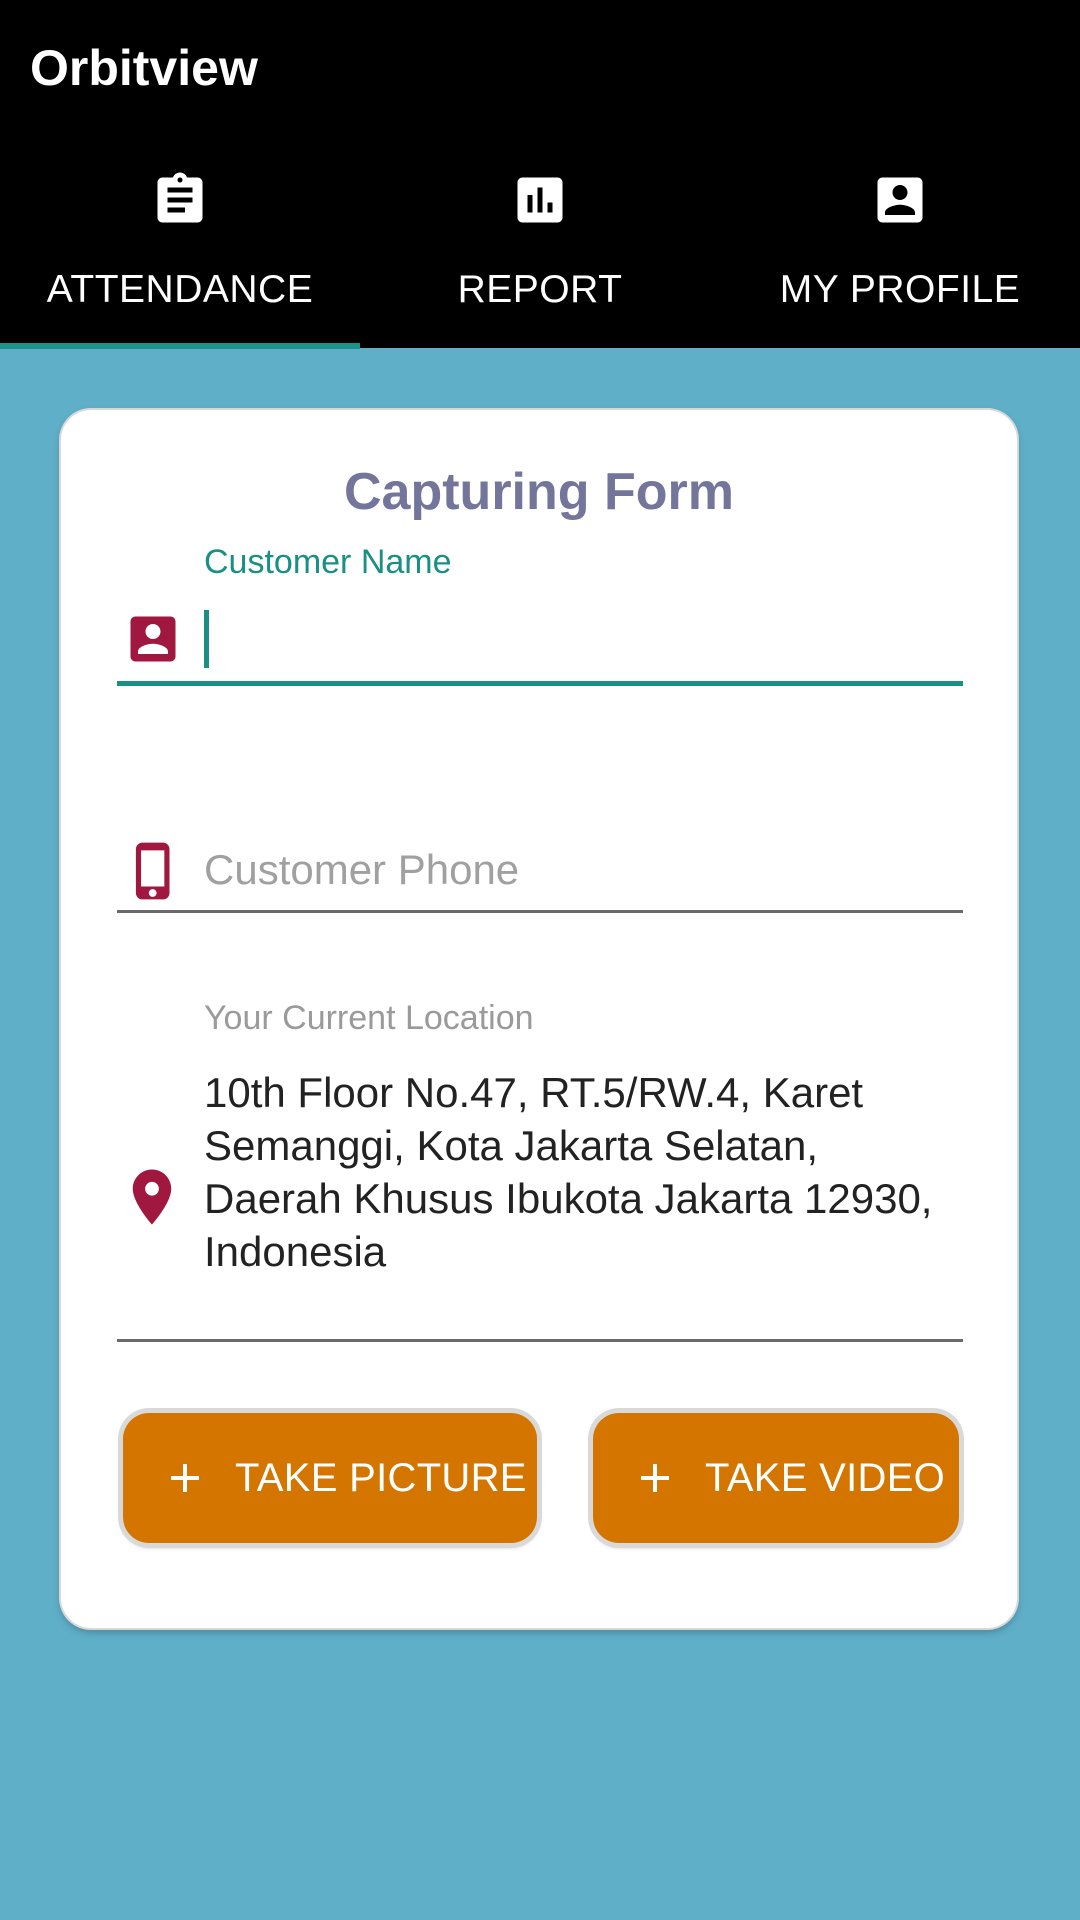  Describe the element at coordinates (539, 492) in the screenshot. I see `form-title: Capturing Form` at that location.